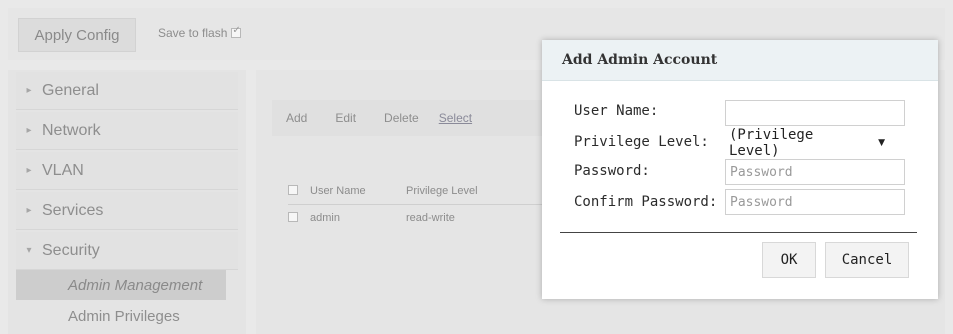  Describe the element at coordinates (738, 232) in the screenshot. I see `dialog-divider` at that location.